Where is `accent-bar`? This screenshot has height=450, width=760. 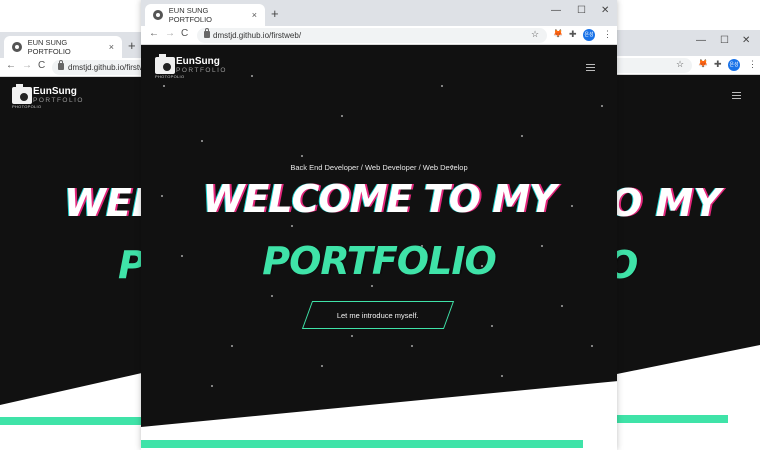 accent-bar is located at coordinates (362, 444).